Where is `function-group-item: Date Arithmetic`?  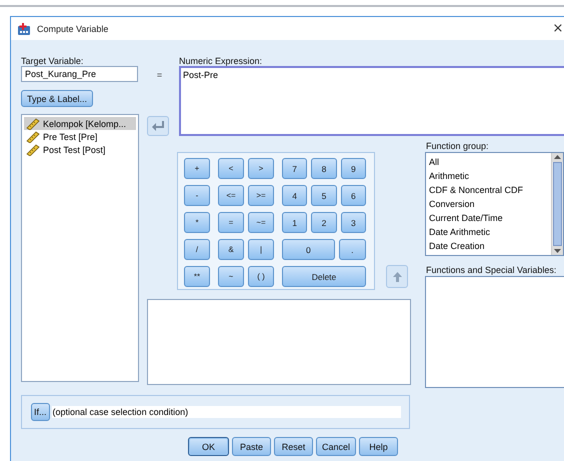
function-group-item: Date Arithmetic is located at coordinates (489, 232).